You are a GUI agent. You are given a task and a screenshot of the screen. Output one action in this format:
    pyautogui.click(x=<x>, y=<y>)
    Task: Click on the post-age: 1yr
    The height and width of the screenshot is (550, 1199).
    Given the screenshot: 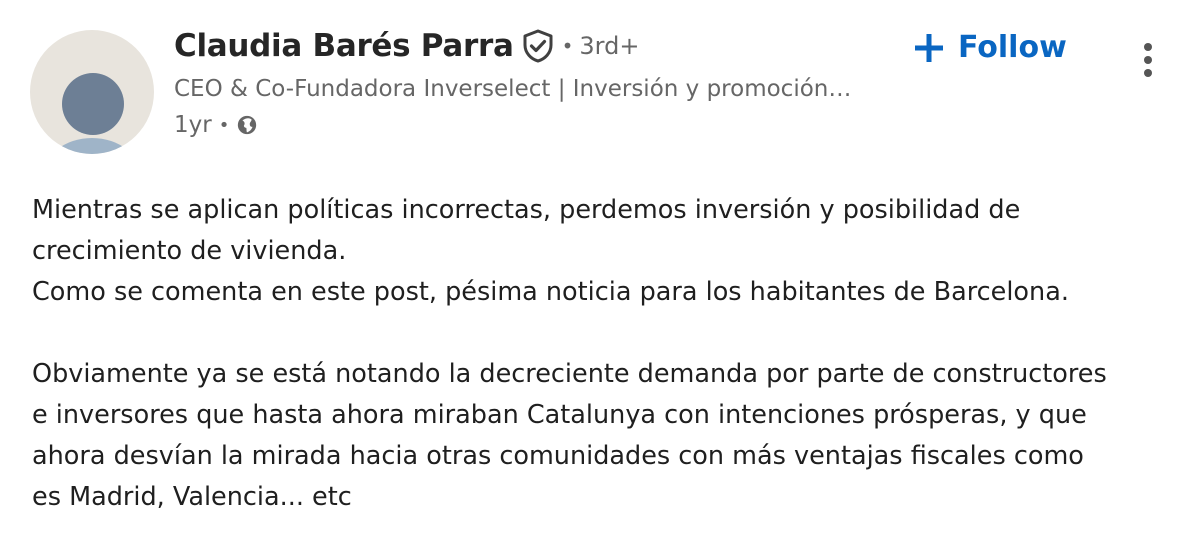 What is the action you would take?
    pyautogui.click(x=193, y=125)
    